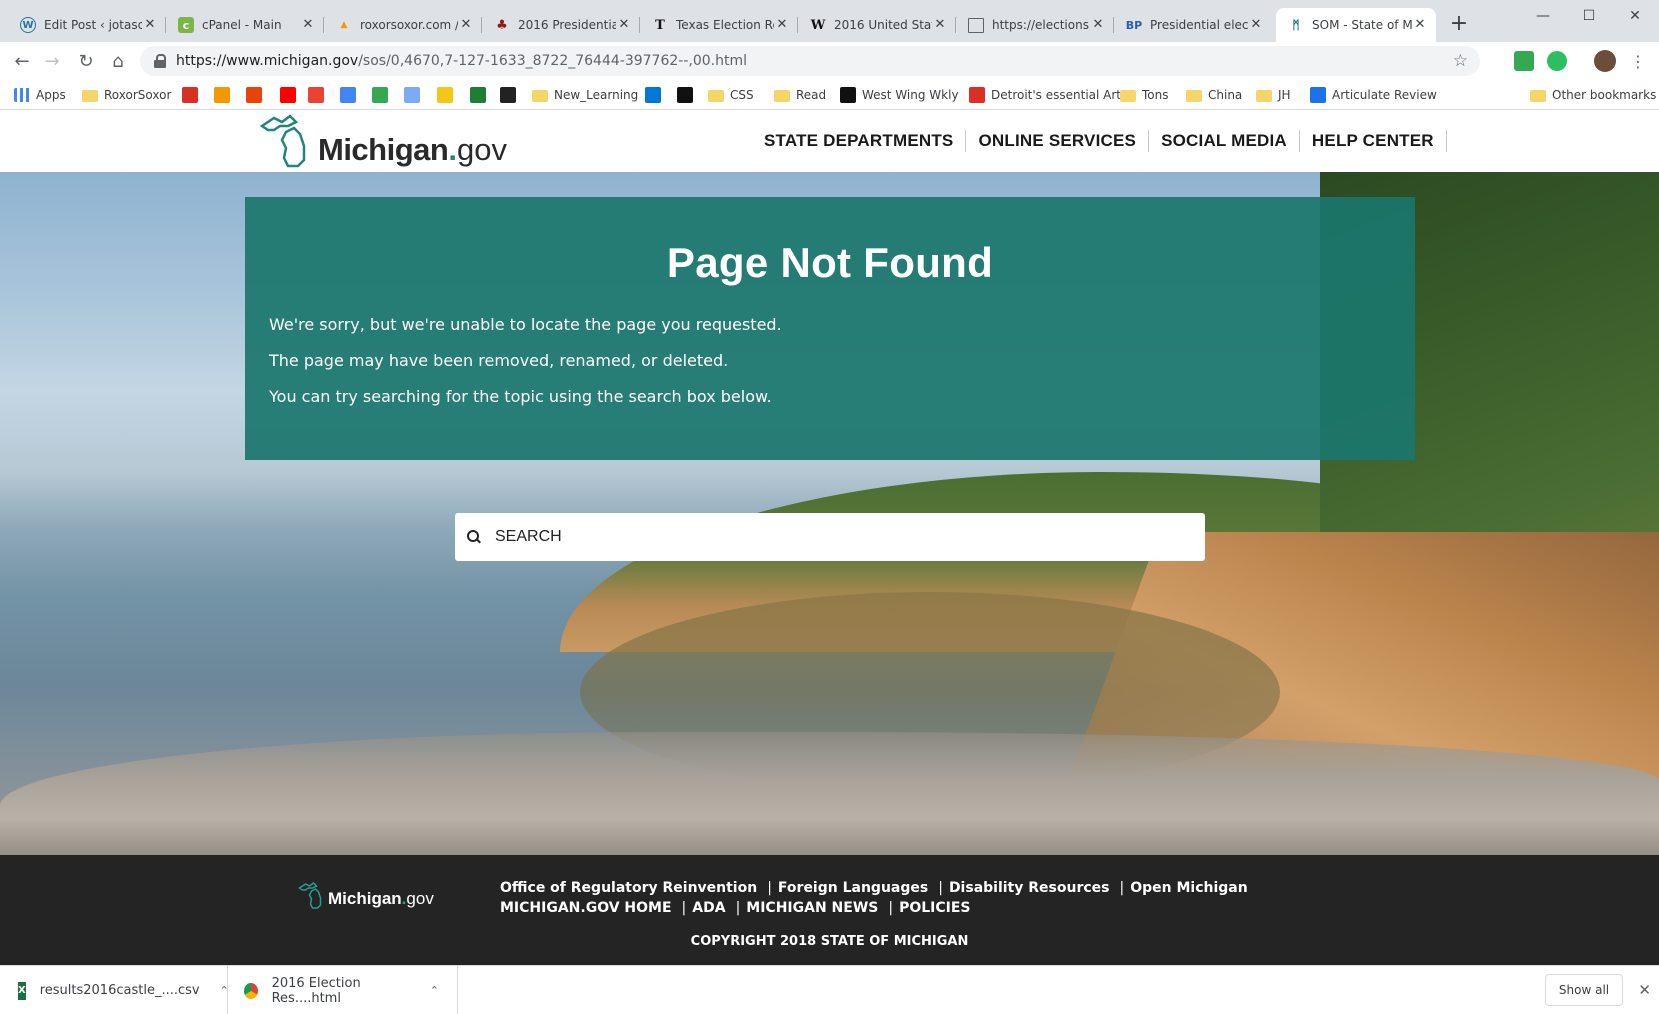 The image size is (1659, 1014). What do you see at coordinates (87, 25) in the screenshot?
I see `tab-wordpress: W Edit Post ‹ jotascript ✕` at bounding box center [87, 25].